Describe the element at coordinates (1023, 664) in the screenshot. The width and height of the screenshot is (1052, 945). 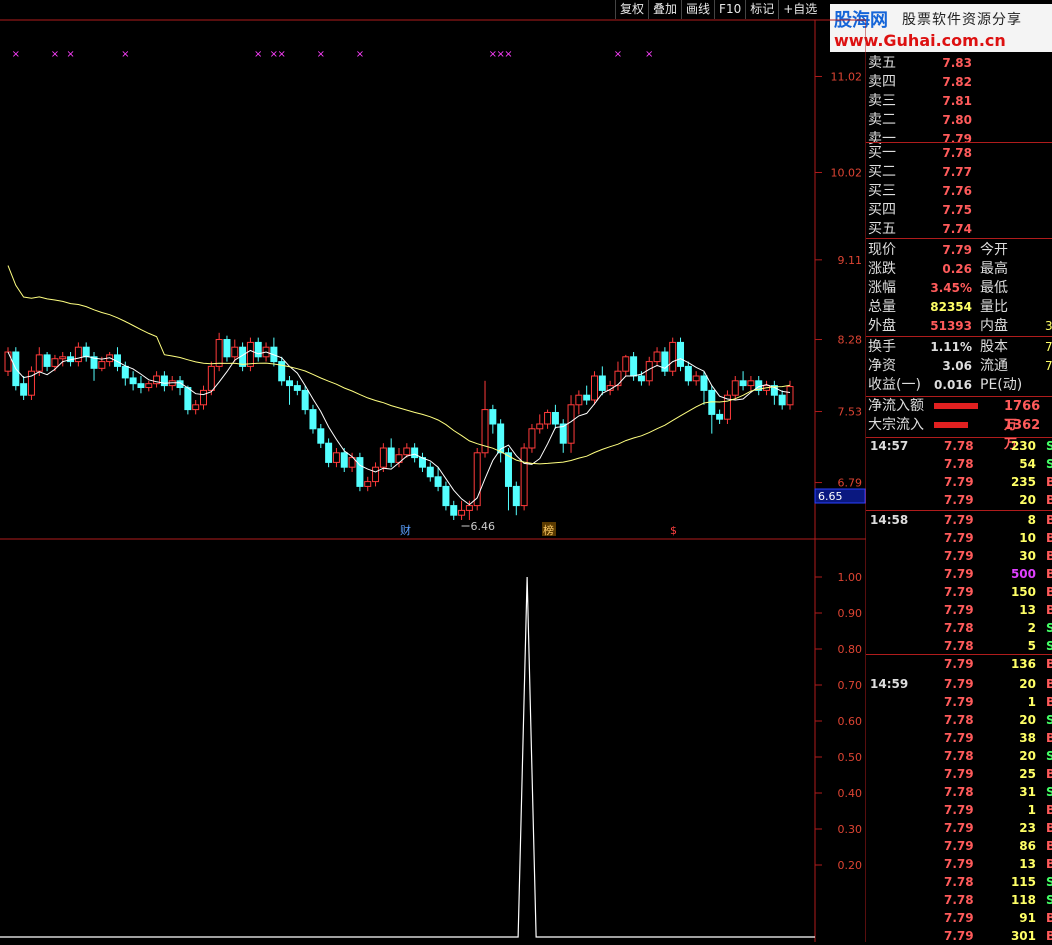
I see `tick-volume: 136` at that location.